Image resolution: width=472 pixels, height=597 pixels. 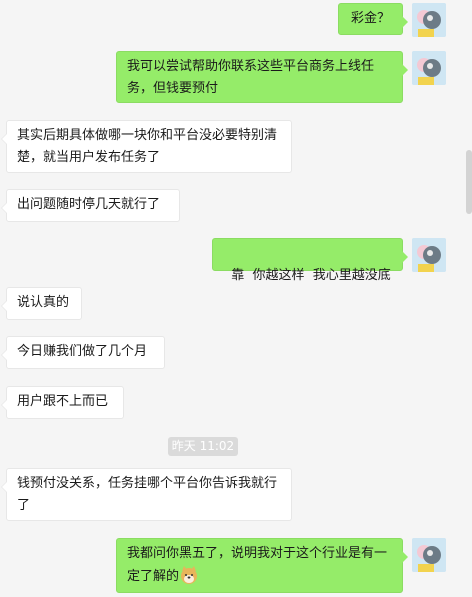 I want to click on message-bubble-incoming: 钱预付没关系，任务挂哪个平台你告诉我就行了, so click(x=146, y=494).